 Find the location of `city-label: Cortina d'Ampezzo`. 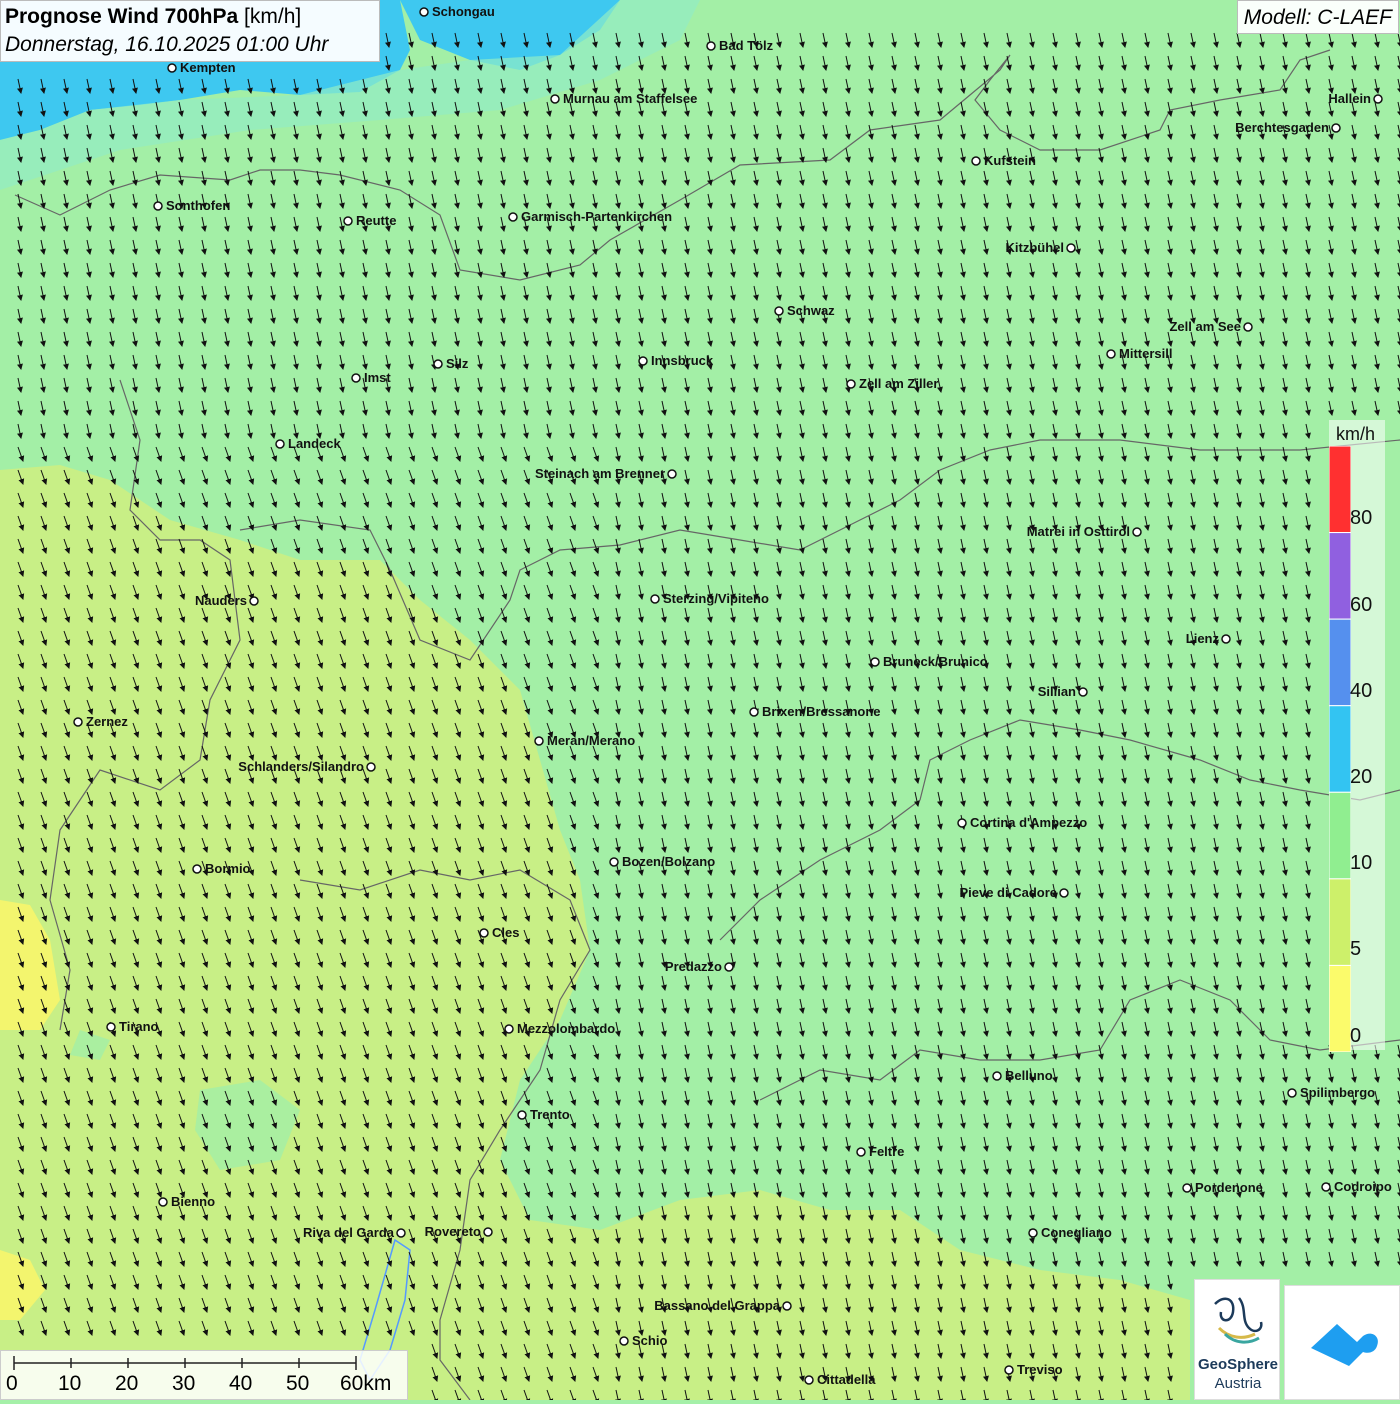

city-label: Cortina d'Ampezzo is located at coordinates (1028, 822).